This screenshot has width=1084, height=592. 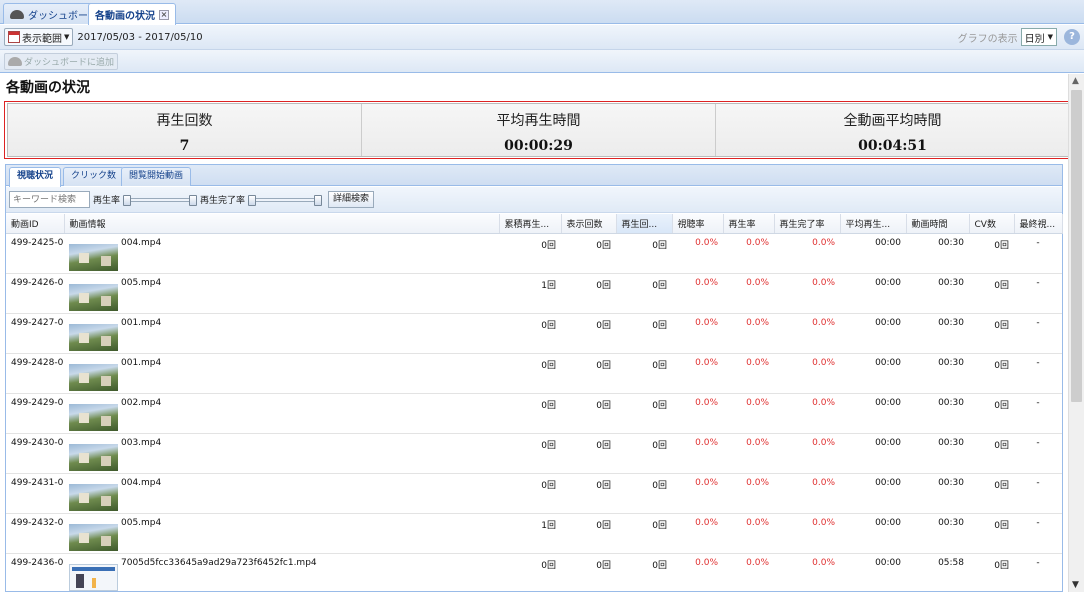 I want to click on video-info: 002.mp4, so click(x=281, y=413).